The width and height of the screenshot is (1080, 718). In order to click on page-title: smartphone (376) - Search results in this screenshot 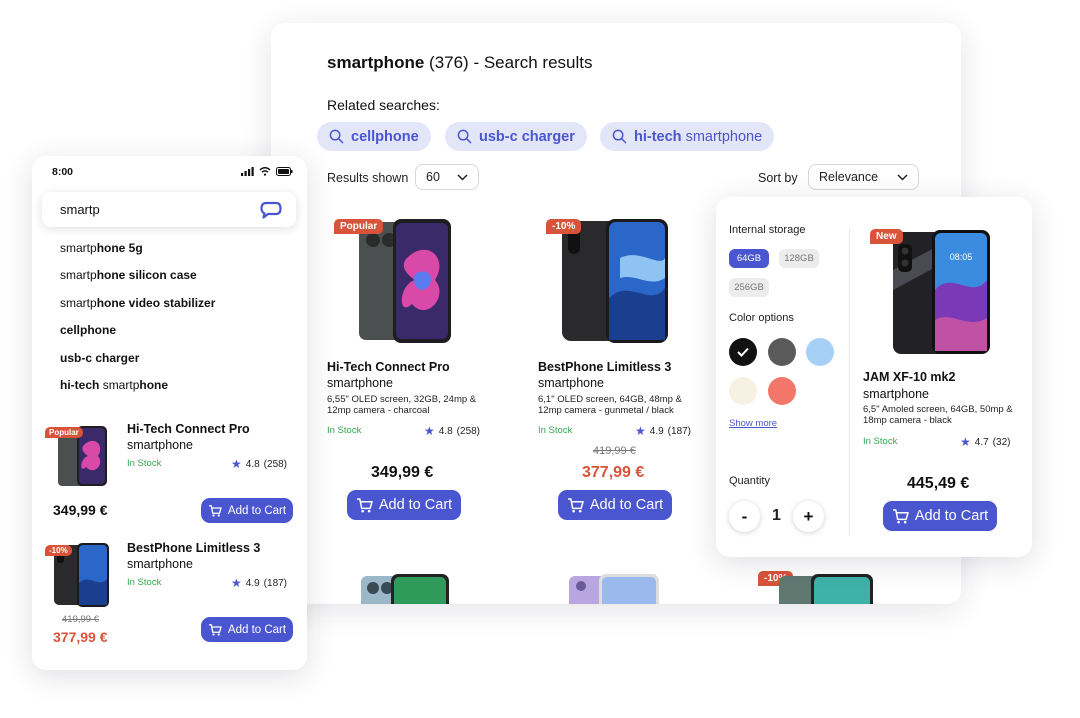, I will do `click(460, 62)`.